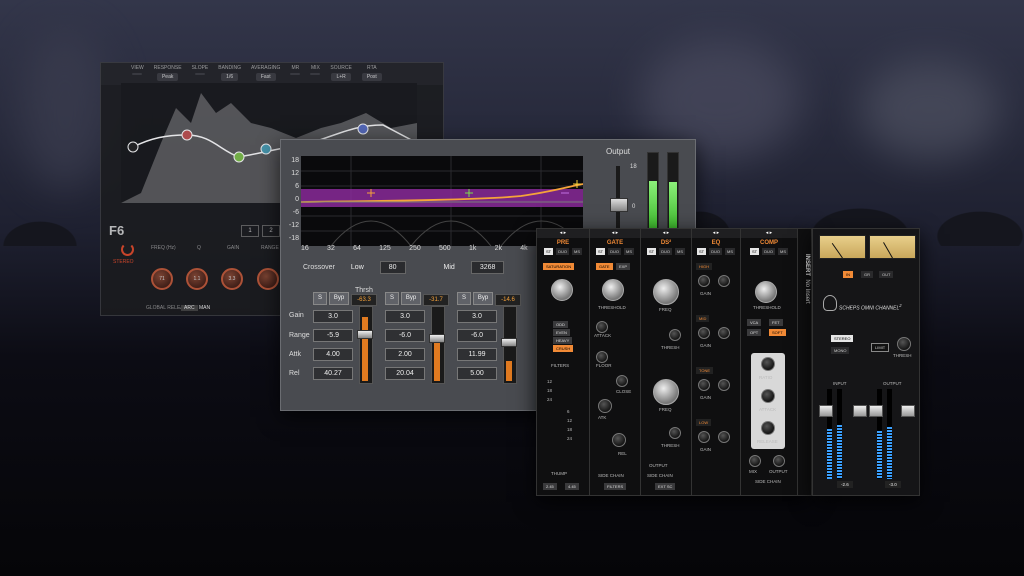 This screenshot has height=576, width=1024. What do you see at coordinates (776, 322) in the screenshot?
I see `fet-button: FET` at bounding box center [776, 322].